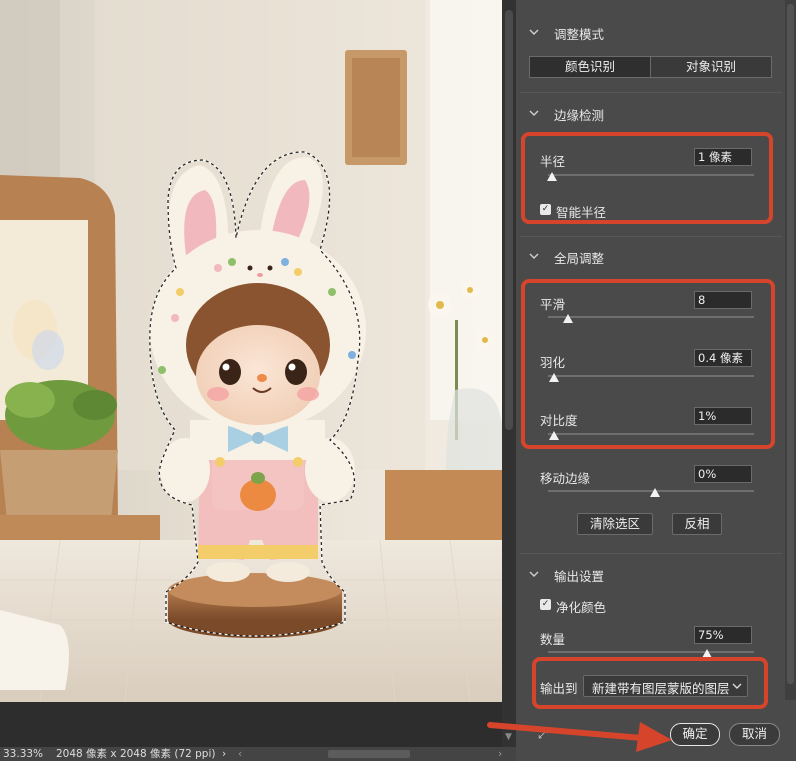 The image size is (796, 761). What do you see at coordinates (651, 652) in the screenshot?
I see `amount-slider-track` at bounding box center [651, 652].